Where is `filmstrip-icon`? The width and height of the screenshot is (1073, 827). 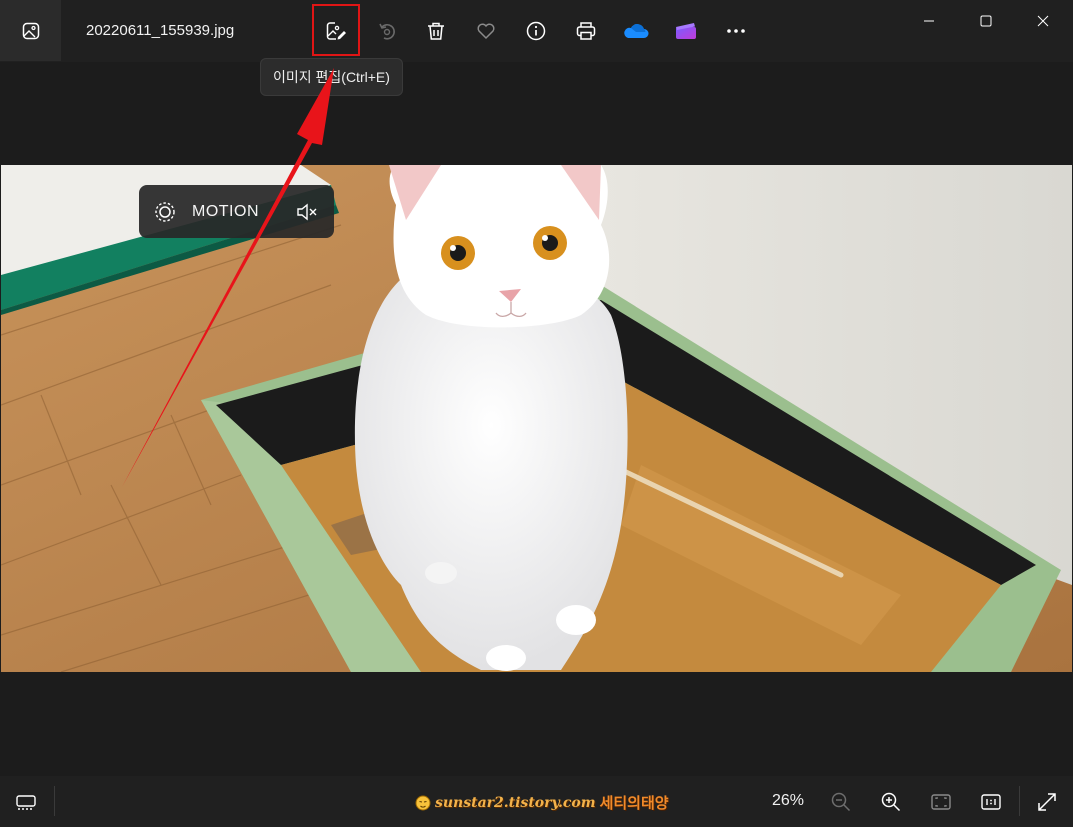 filmstrip-icon is located at coordinates (26, 802).